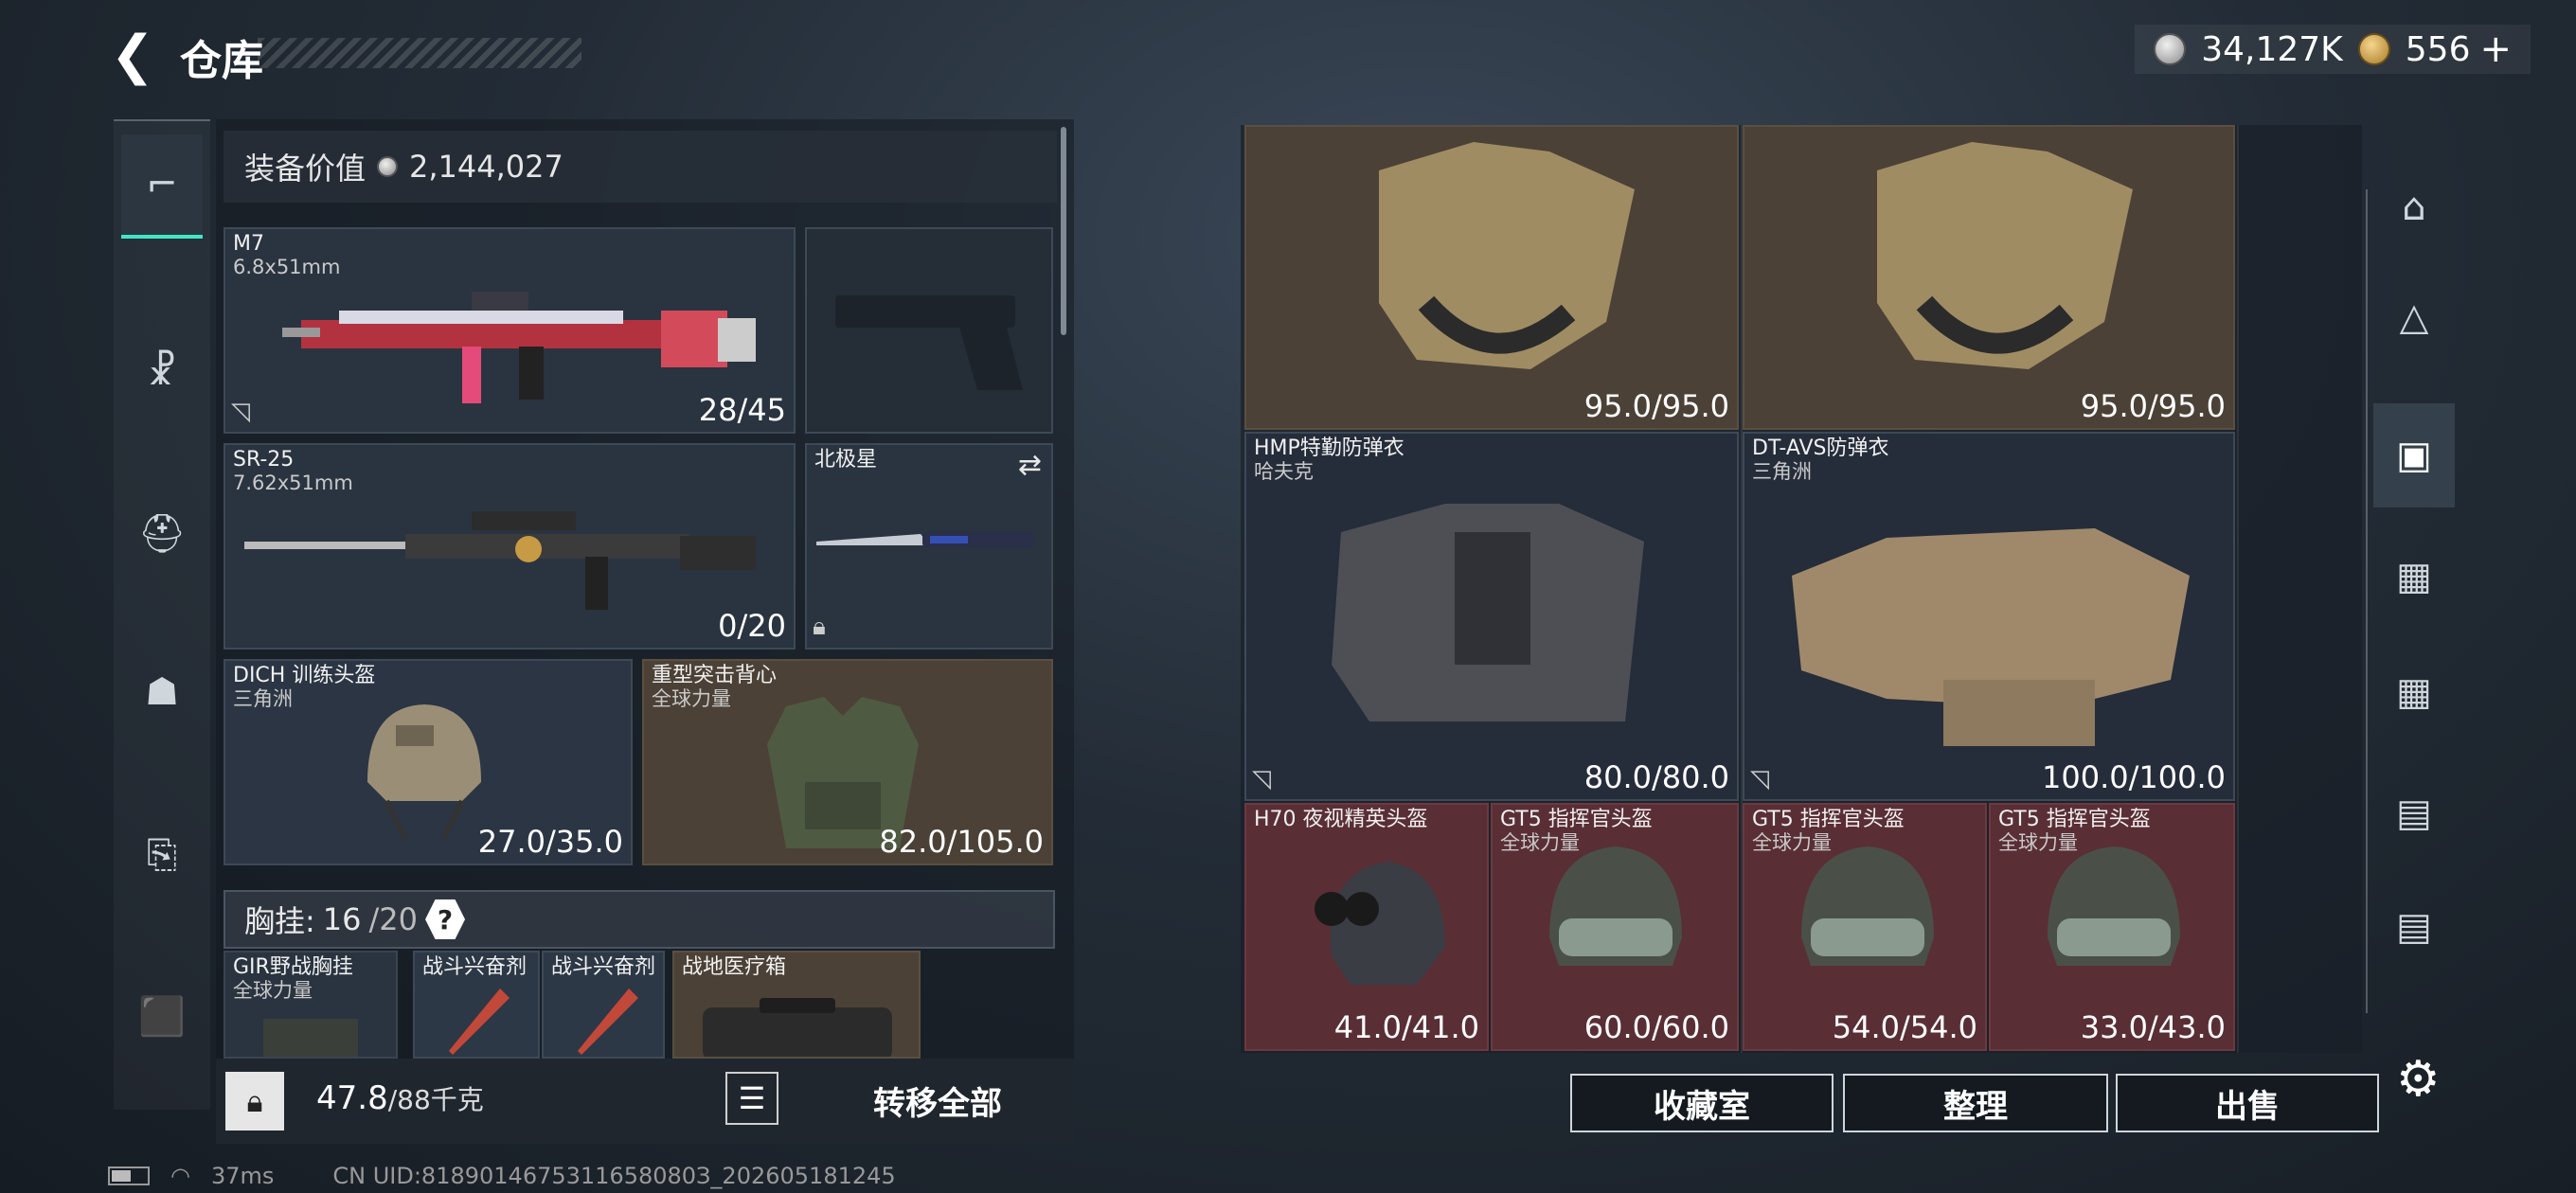 Image resolution: width=2576 pixels, height=1193 pixels. What do you see at coordinates (393, 919) in the screenshot?
I see `rig-total: /20` at bounding box center [393, 919].